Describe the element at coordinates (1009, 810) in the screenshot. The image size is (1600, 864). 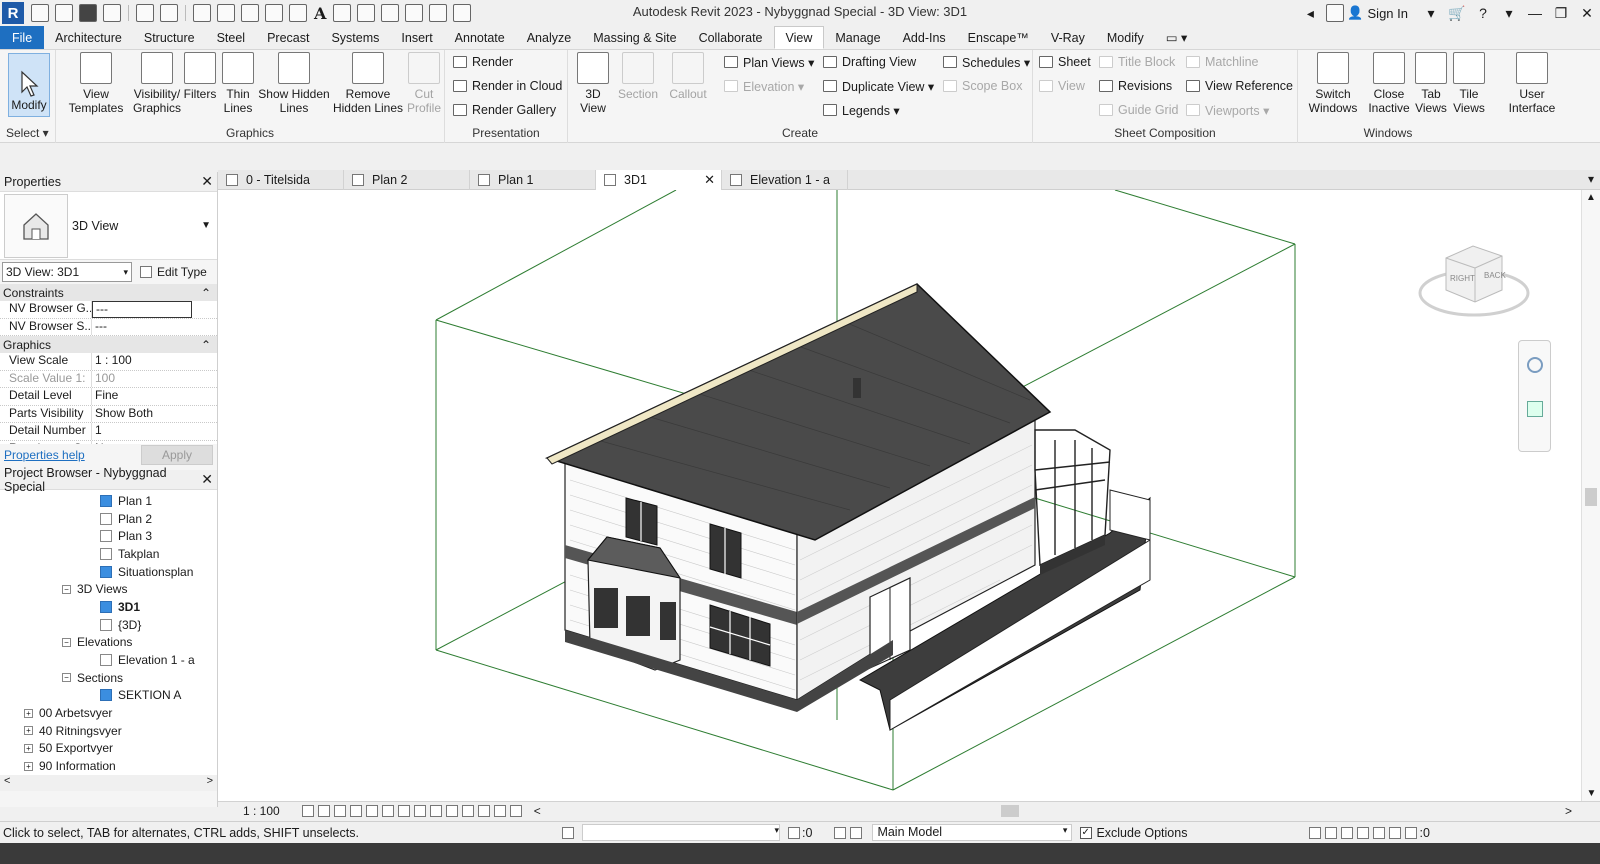
I see `hscroll-thumb` at that location.